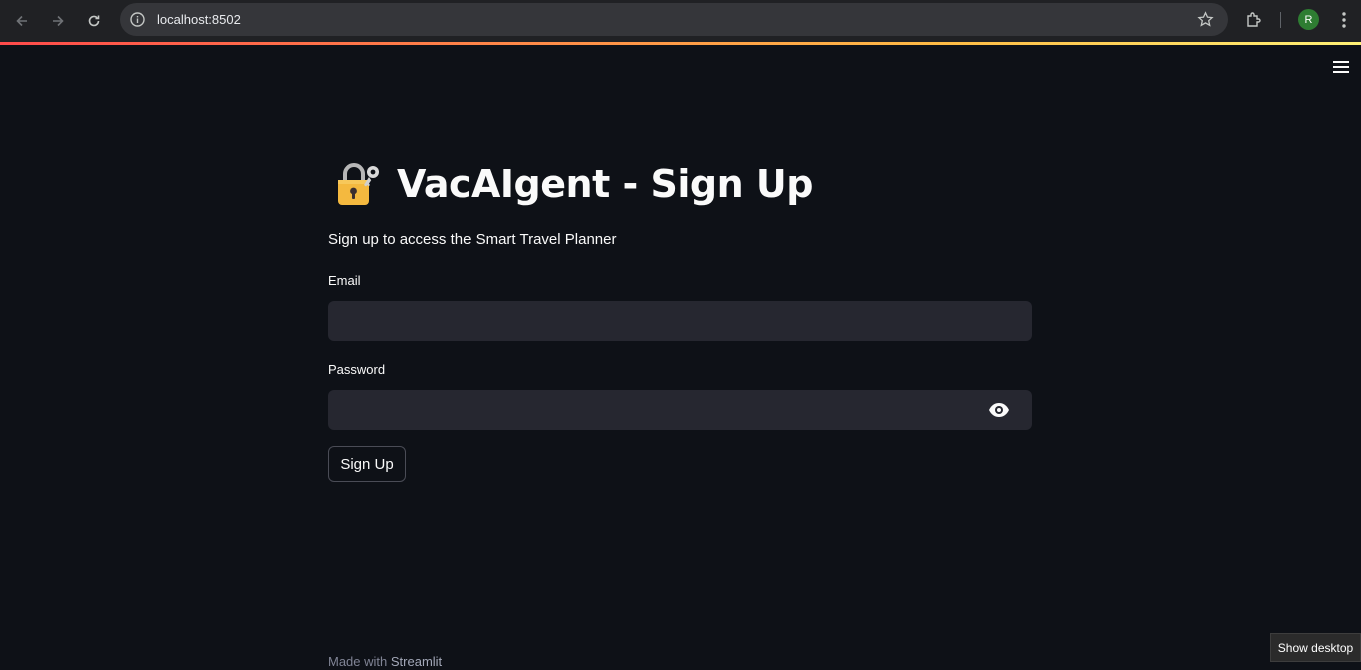  I want to click on password-label: Password, so click(357, 369).